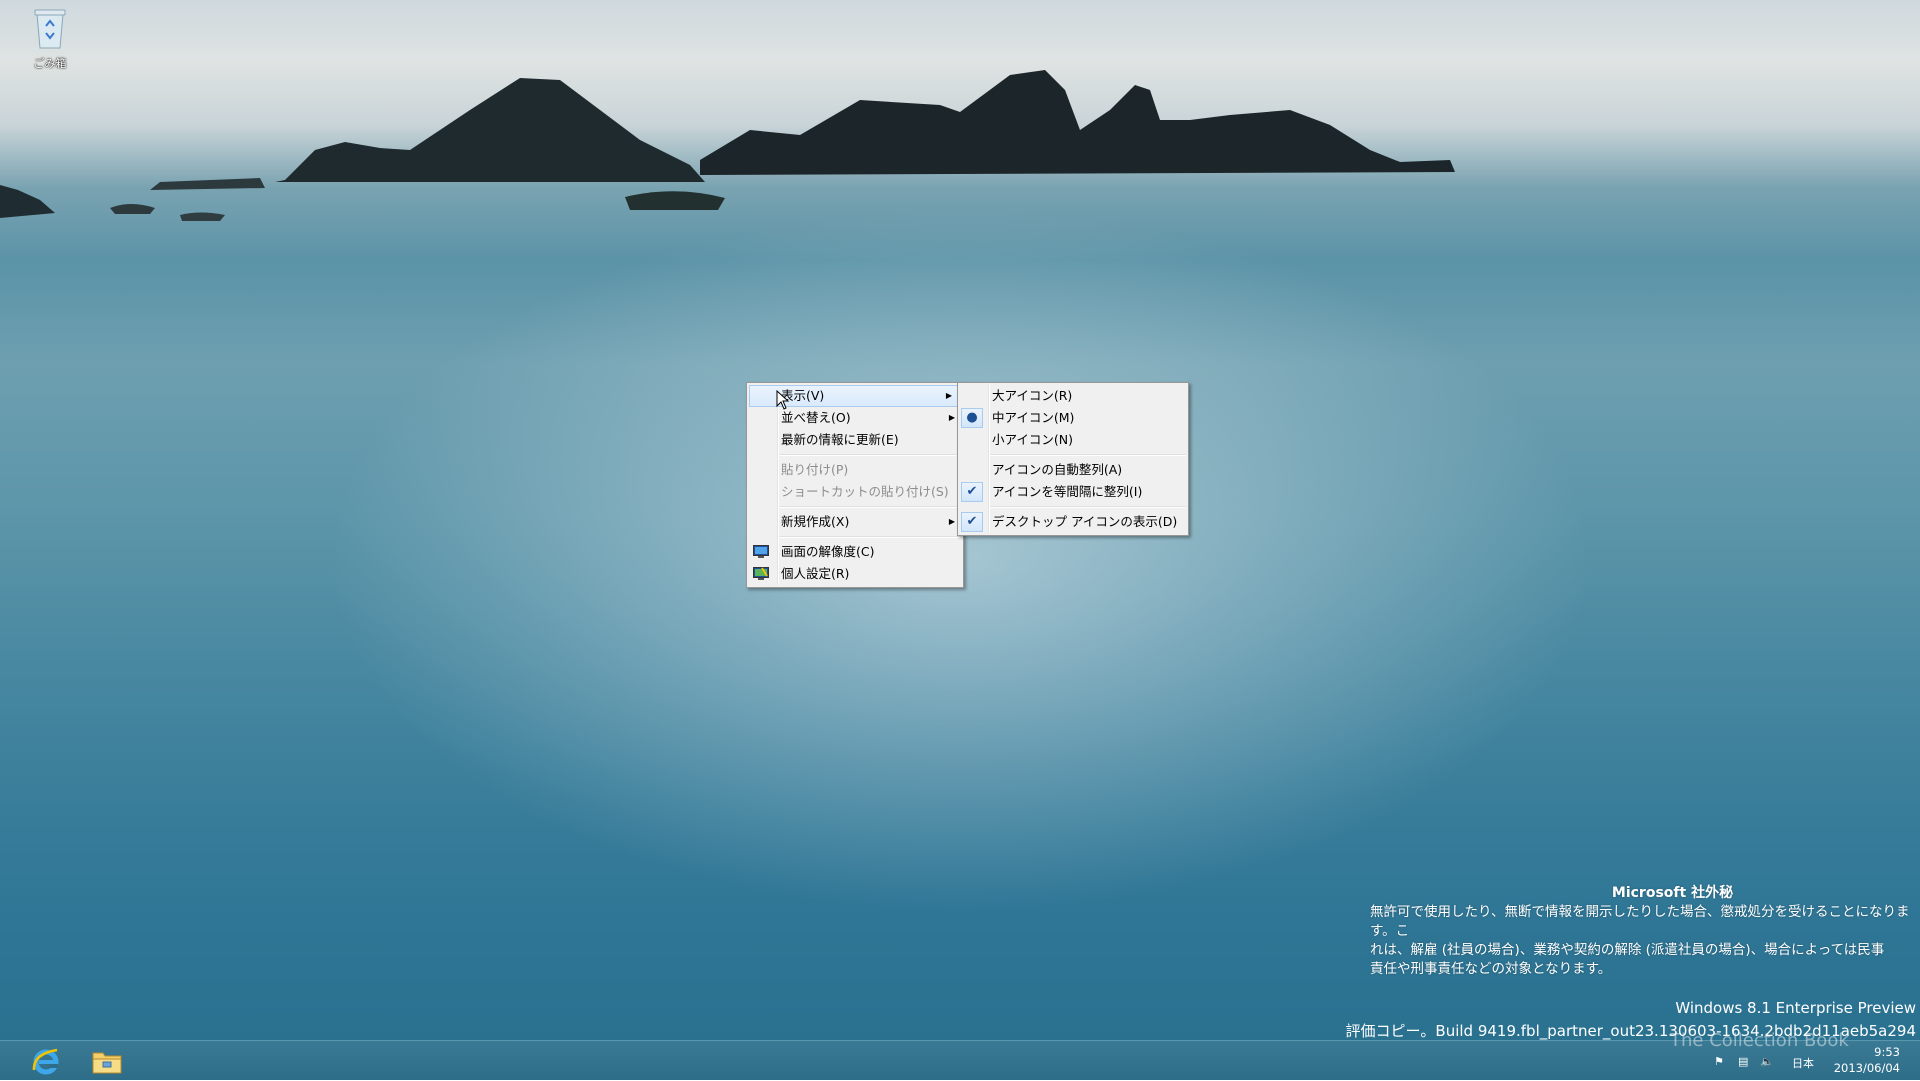  I want to click on personalize-icon, so click(761, 573).